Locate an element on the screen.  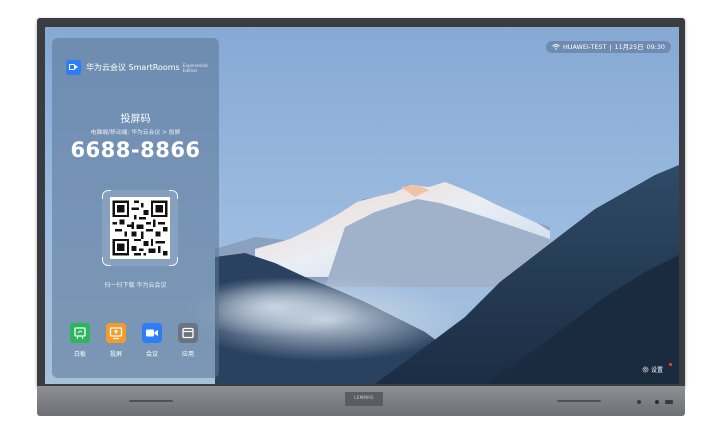
app-whiteboard: 白板 is located at coordinates (80, 340).